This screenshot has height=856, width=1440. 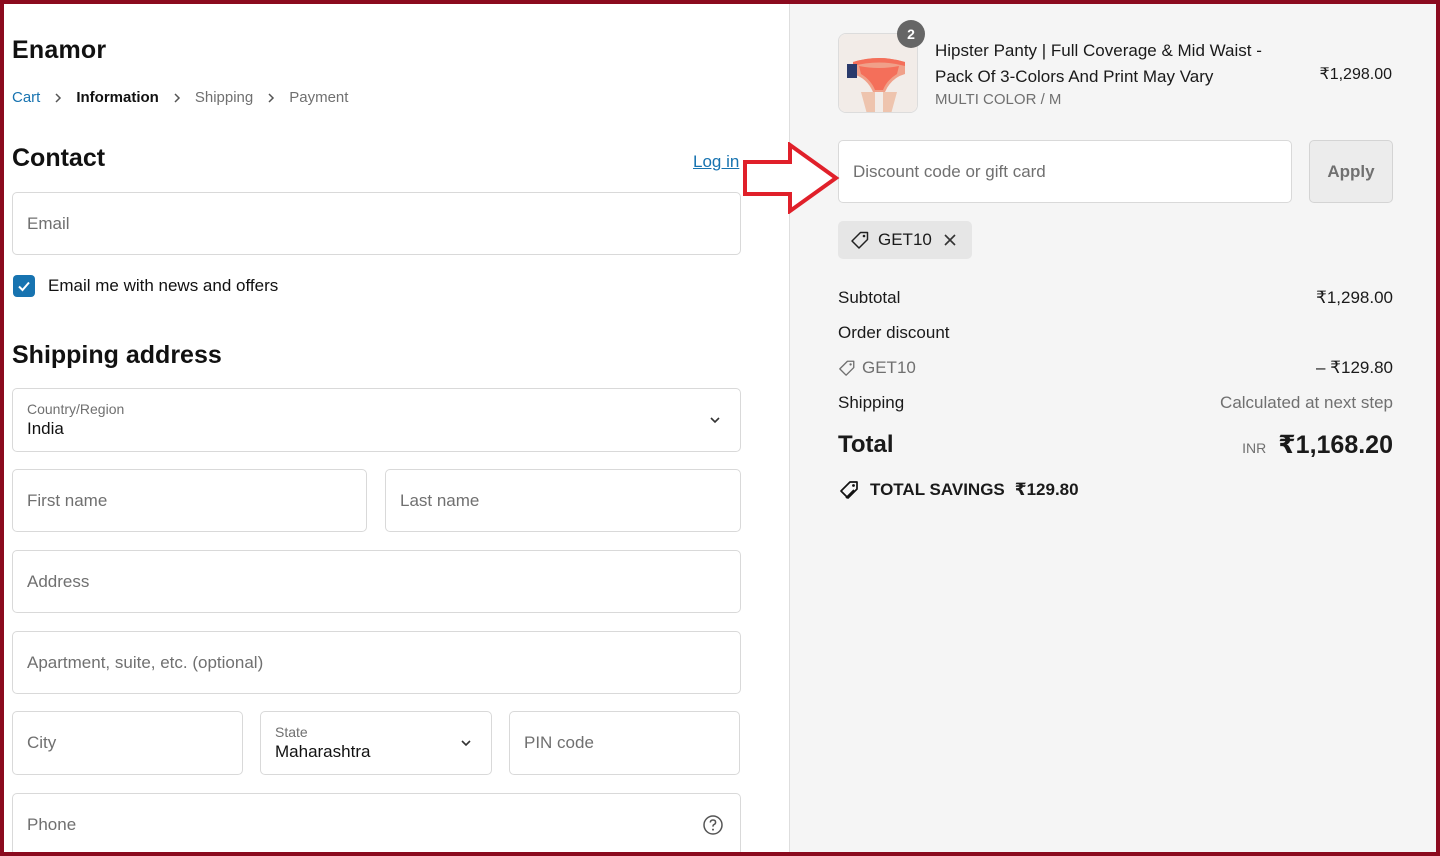 What do you see at coordinates (1115, 403) in the screenshot?
I see `shipping-row: Shipping Calculated at next step` at bounding box center [1115, 403].